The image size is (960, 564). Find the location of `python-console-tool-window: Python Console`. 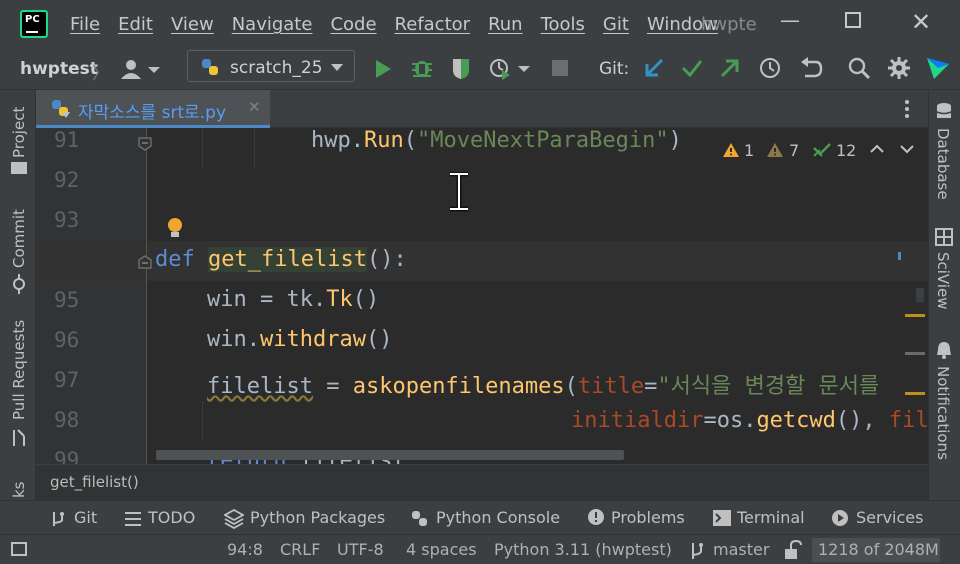

python-console-tool-window: Python Console is located at coordinates (498, 517).